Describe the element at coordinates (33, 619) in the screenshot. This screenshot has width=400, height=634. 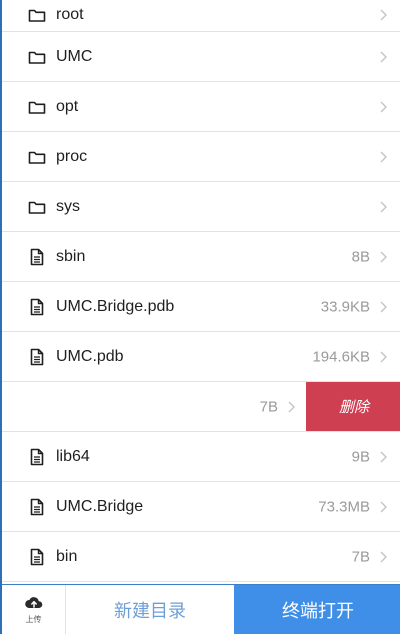
I see `upload-label: 上传` at that location.